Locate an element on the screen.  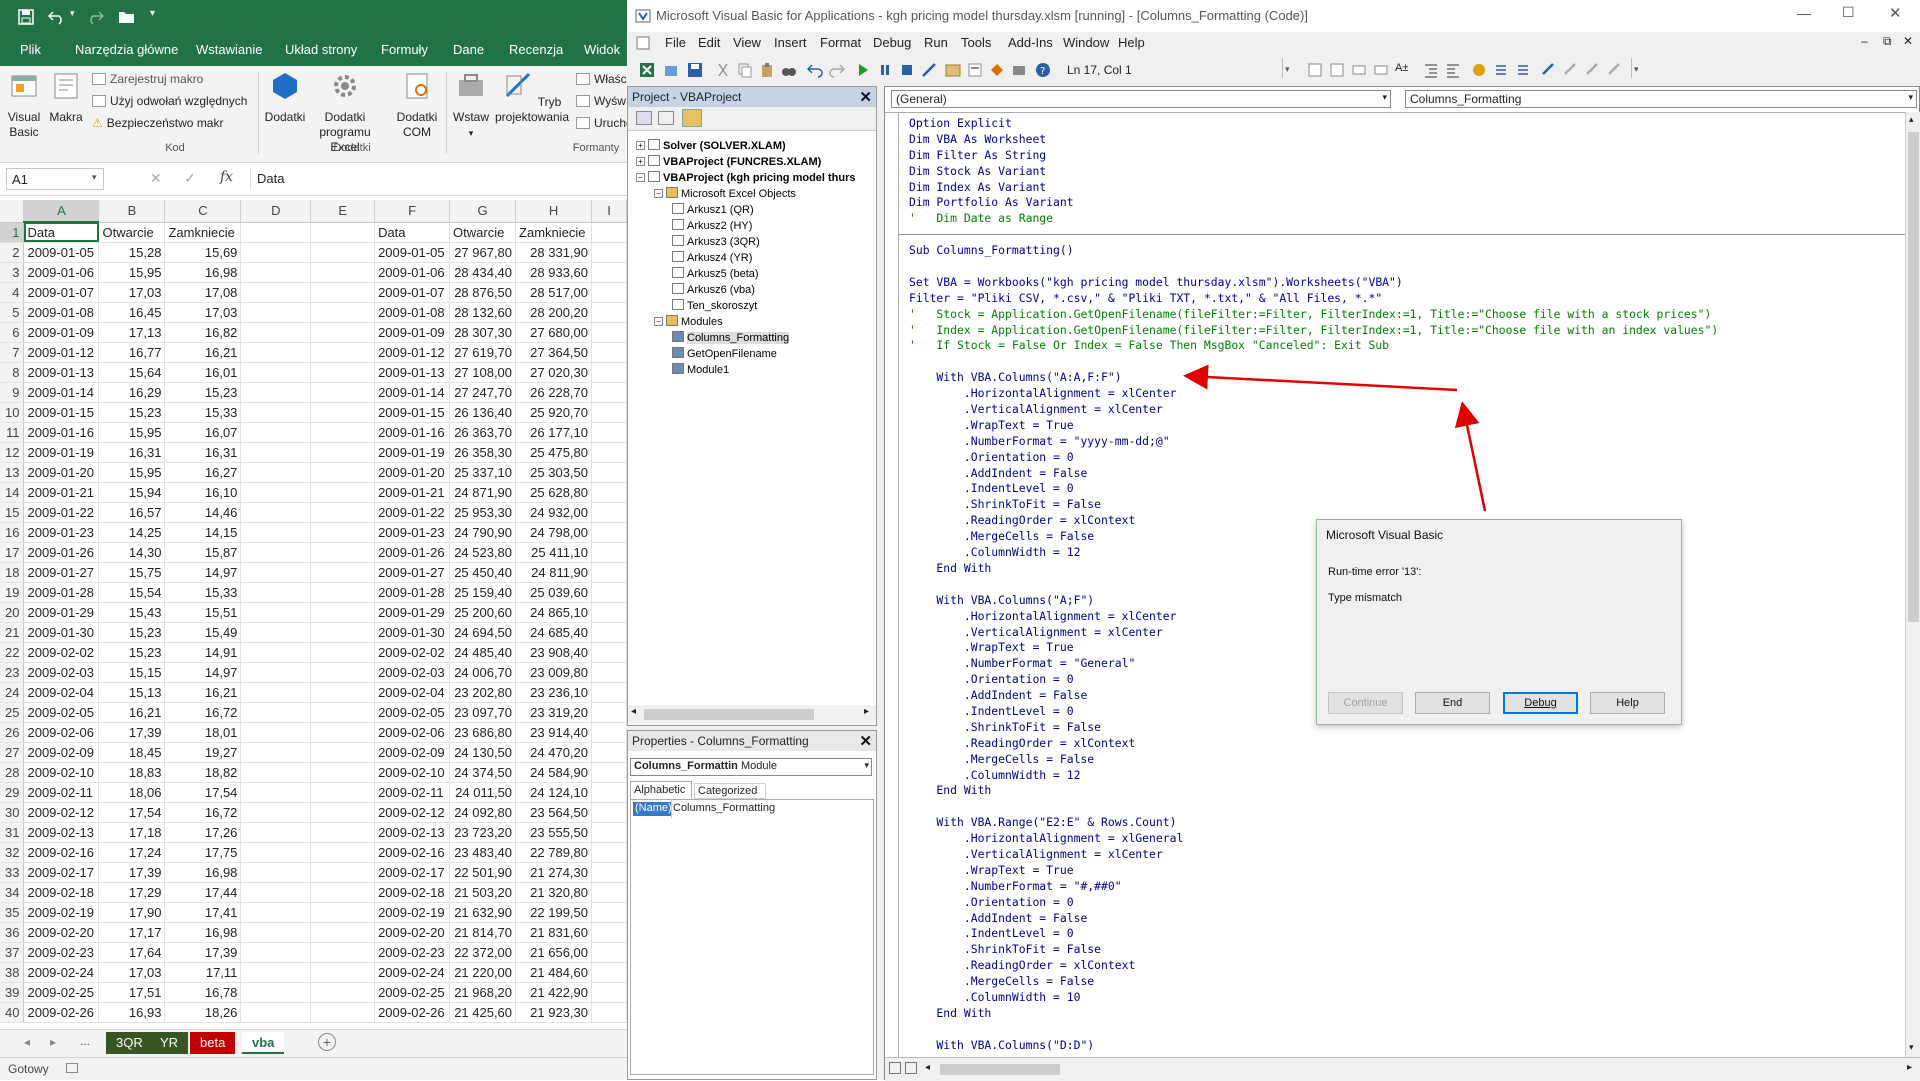
row-header: 24 is located at coordinates (12, 692).